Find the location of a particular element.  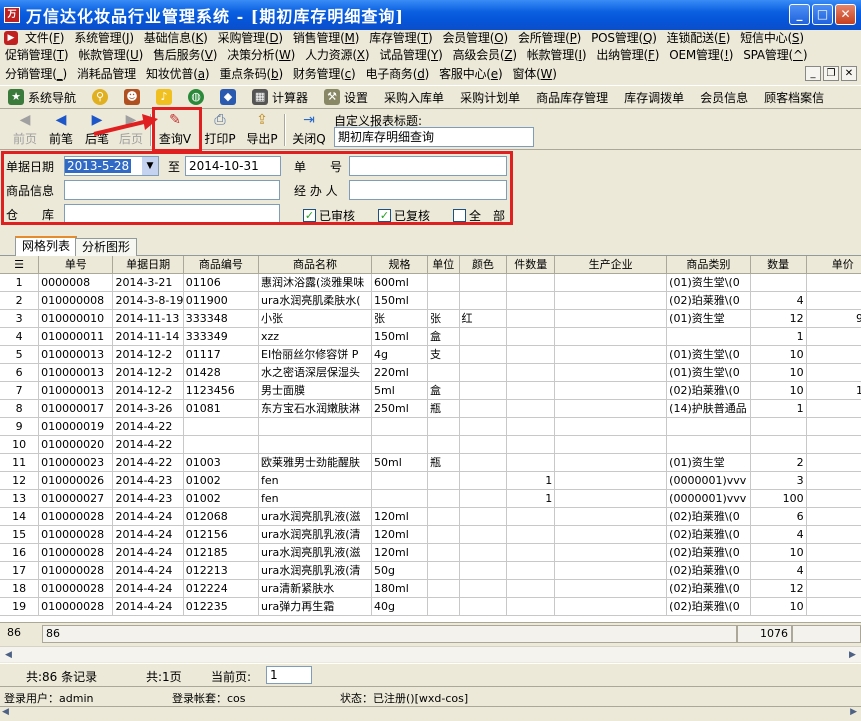

column-header: 商品类别 is located at coordinates (708, 265).